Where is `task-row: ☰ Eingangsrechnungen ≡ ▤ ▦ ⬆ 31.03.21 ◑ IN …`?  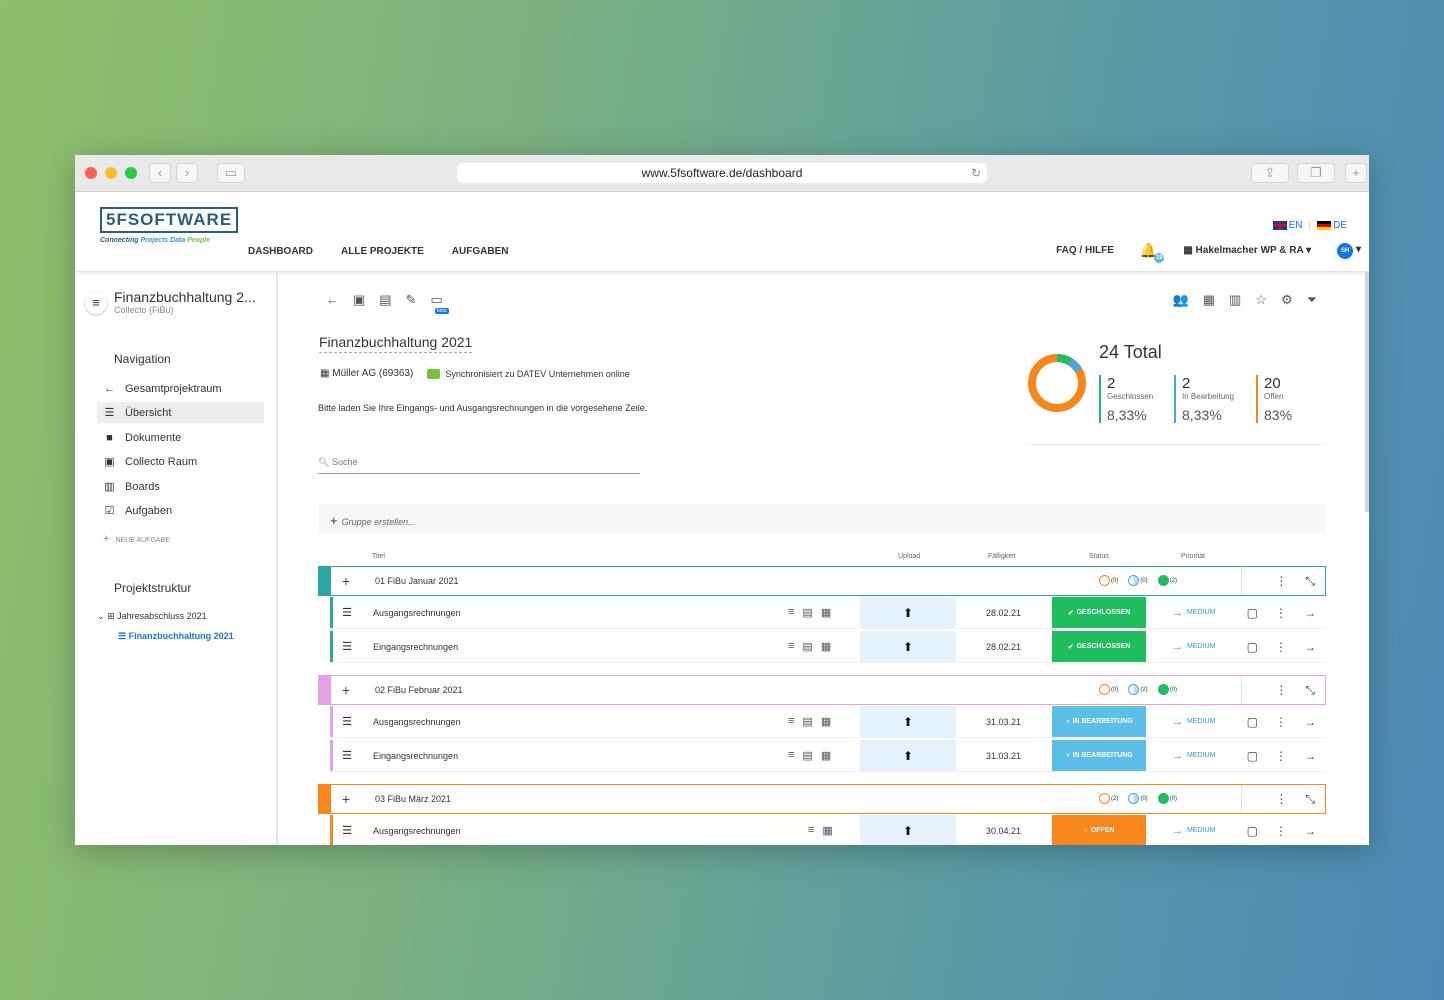
task-row: ☰ Eingangsrechnungen ≡ ▤ ▦ ⬆ 31.03.21 ◑ IN … is located at coordinates (828, 756).